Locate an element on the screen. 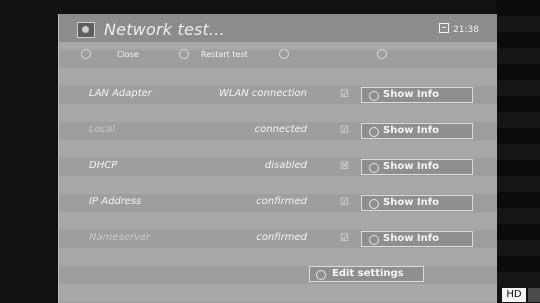  cross-icon: ☒ is located at coordinates (344, 166).